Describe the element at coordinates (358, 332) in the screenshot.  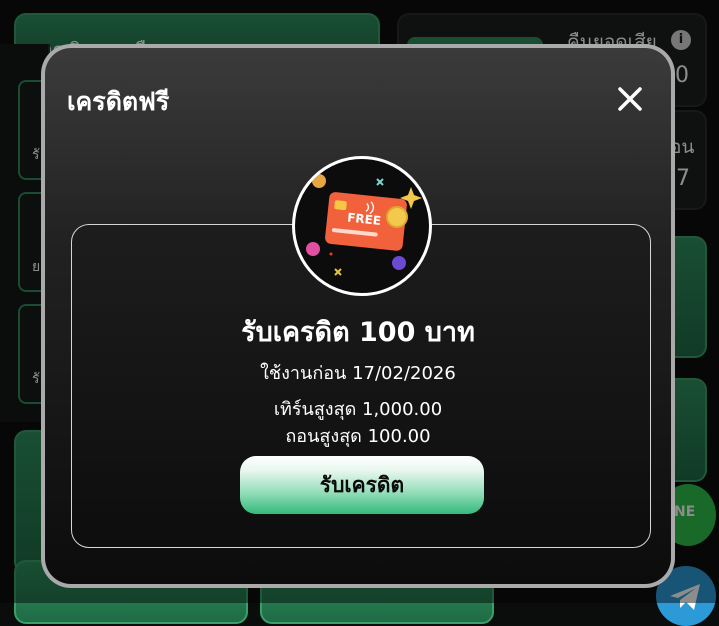
I see `offer-title: รับเครดิต 100 บาท` at that location.